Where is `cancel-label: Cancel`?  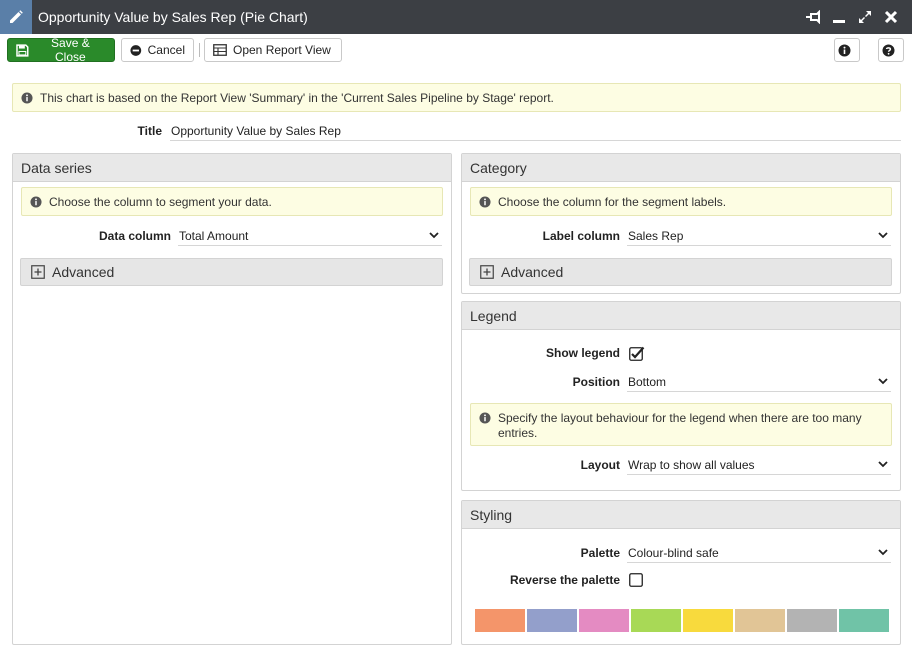 cancel-label: Cancel is located at coordinates (166, 50).